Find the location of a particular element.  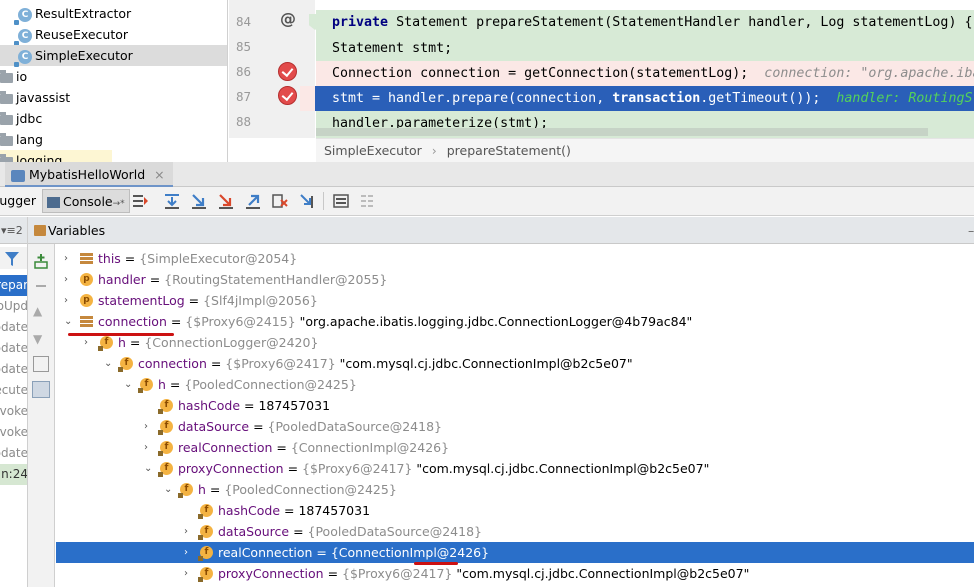

breadcrumb-class: SimpleExecutor is located at coordinates (373, 150).